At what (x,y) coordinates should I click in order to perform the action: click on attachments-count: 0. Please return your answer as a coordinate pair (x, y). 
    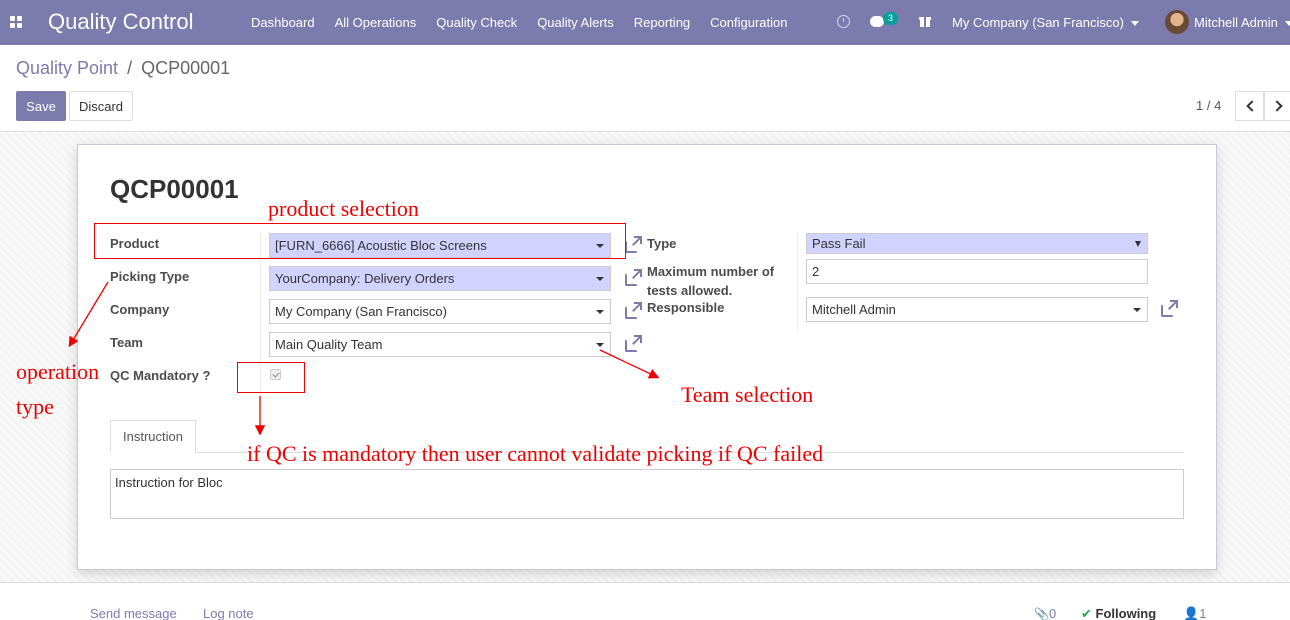
    Looking at the image, I should click on (1052, 613).